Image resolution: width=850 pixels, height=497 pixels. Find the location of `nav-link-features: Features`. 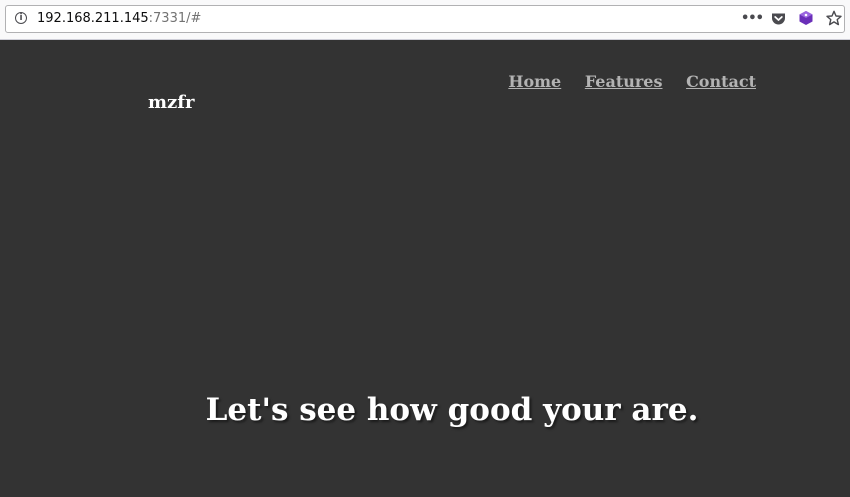

nav-link-features: Features is located at coordinates (624, 81).